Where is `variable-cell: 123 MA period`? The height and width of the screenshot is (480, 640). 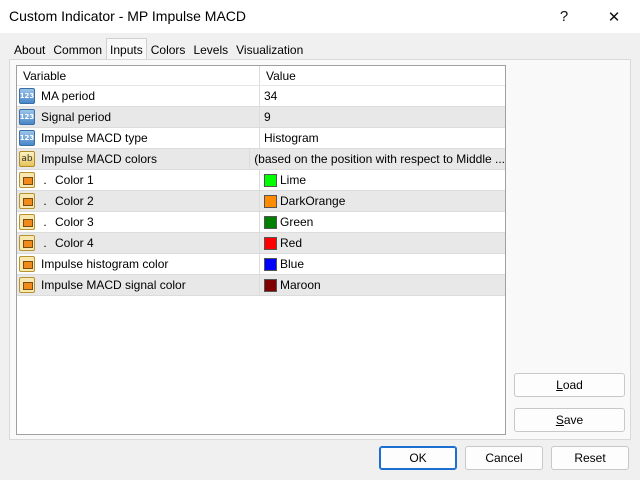
variable-cell: 123 MA period is located at coordinates (138, 96).